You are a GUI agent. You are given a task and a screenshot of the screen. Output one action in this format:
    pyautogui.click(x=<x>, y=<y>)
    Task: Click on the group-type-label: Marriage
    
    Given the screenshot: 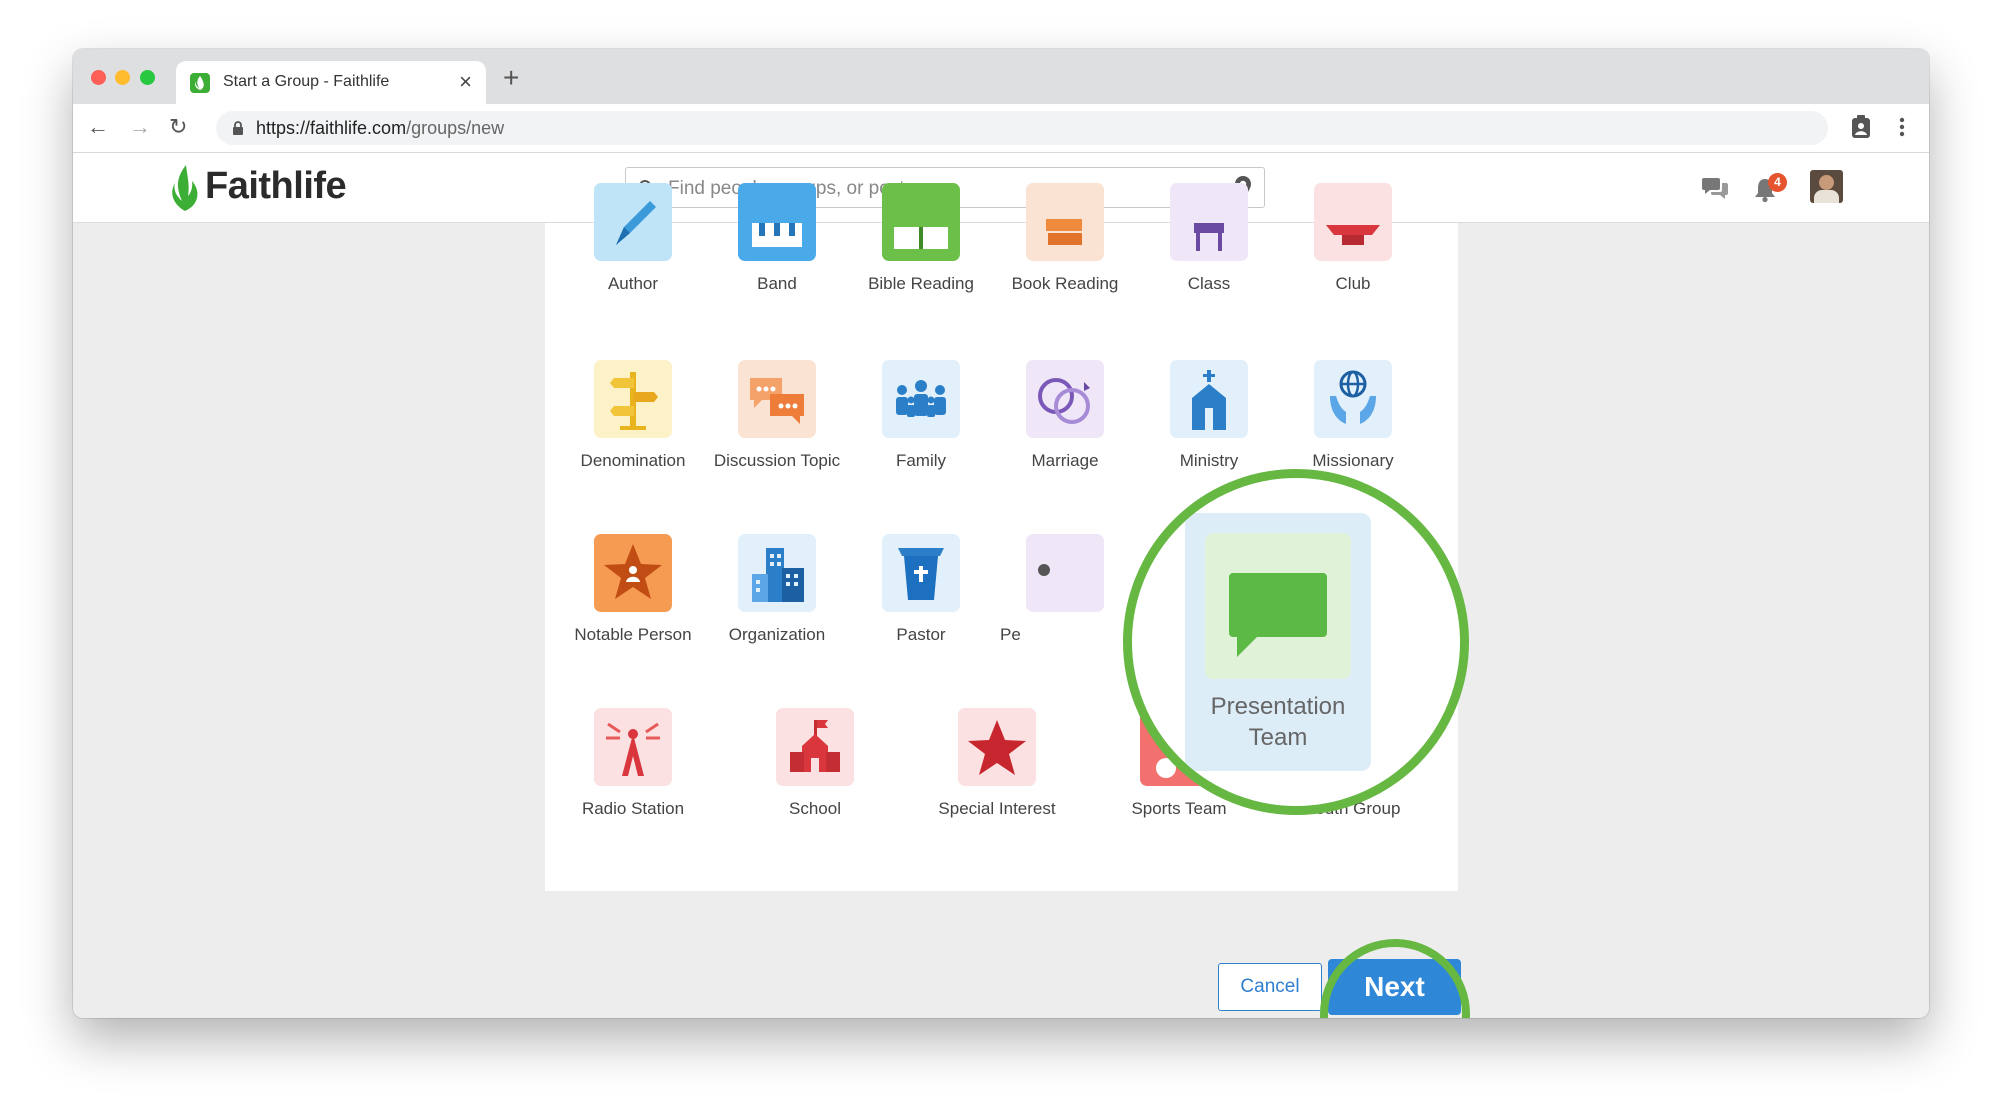 What is the action you would take?
    pyautogui.click(x=1065, y=460)
    